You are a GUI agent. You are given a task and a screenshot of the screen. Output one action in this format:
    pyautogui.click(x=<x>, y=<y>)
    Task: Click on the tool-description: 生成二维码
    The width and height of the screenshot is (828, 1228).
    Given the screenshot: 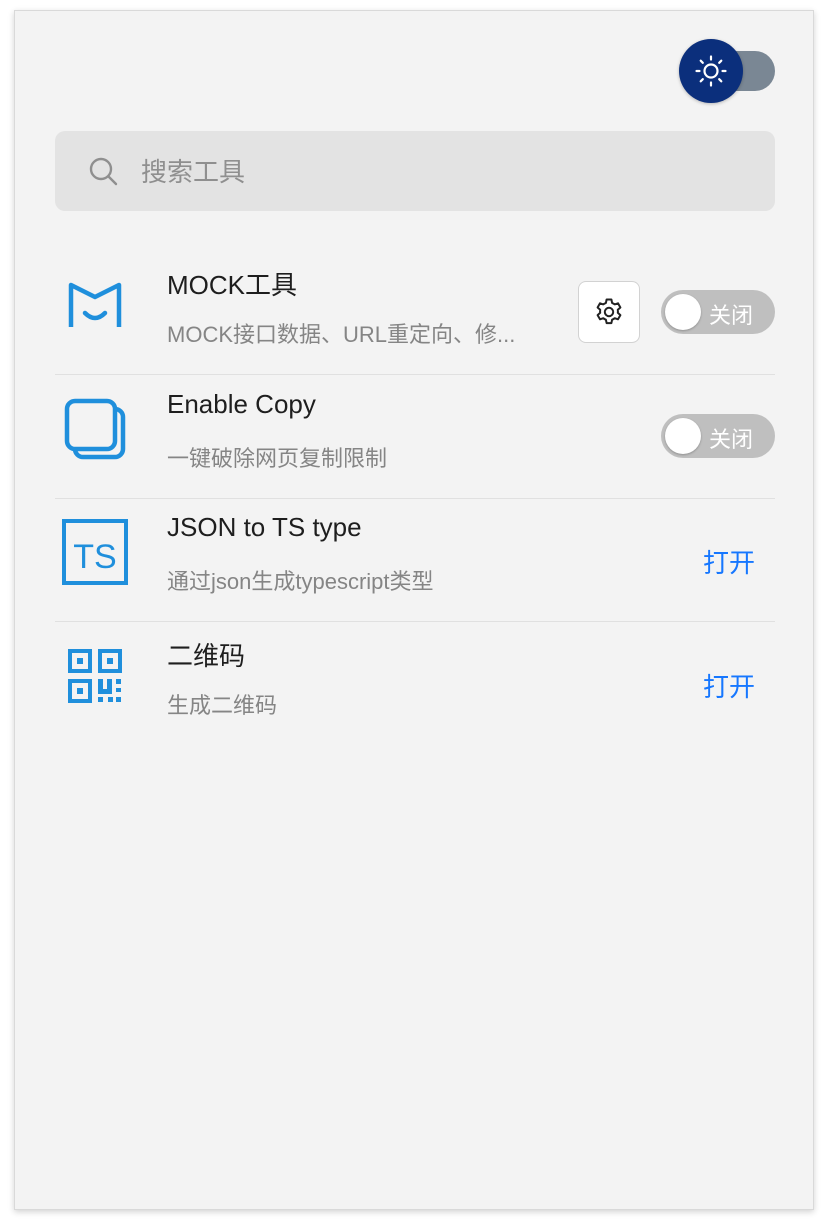 What is the action you would take?
    pyautogui.click(x=222, y=705)
    